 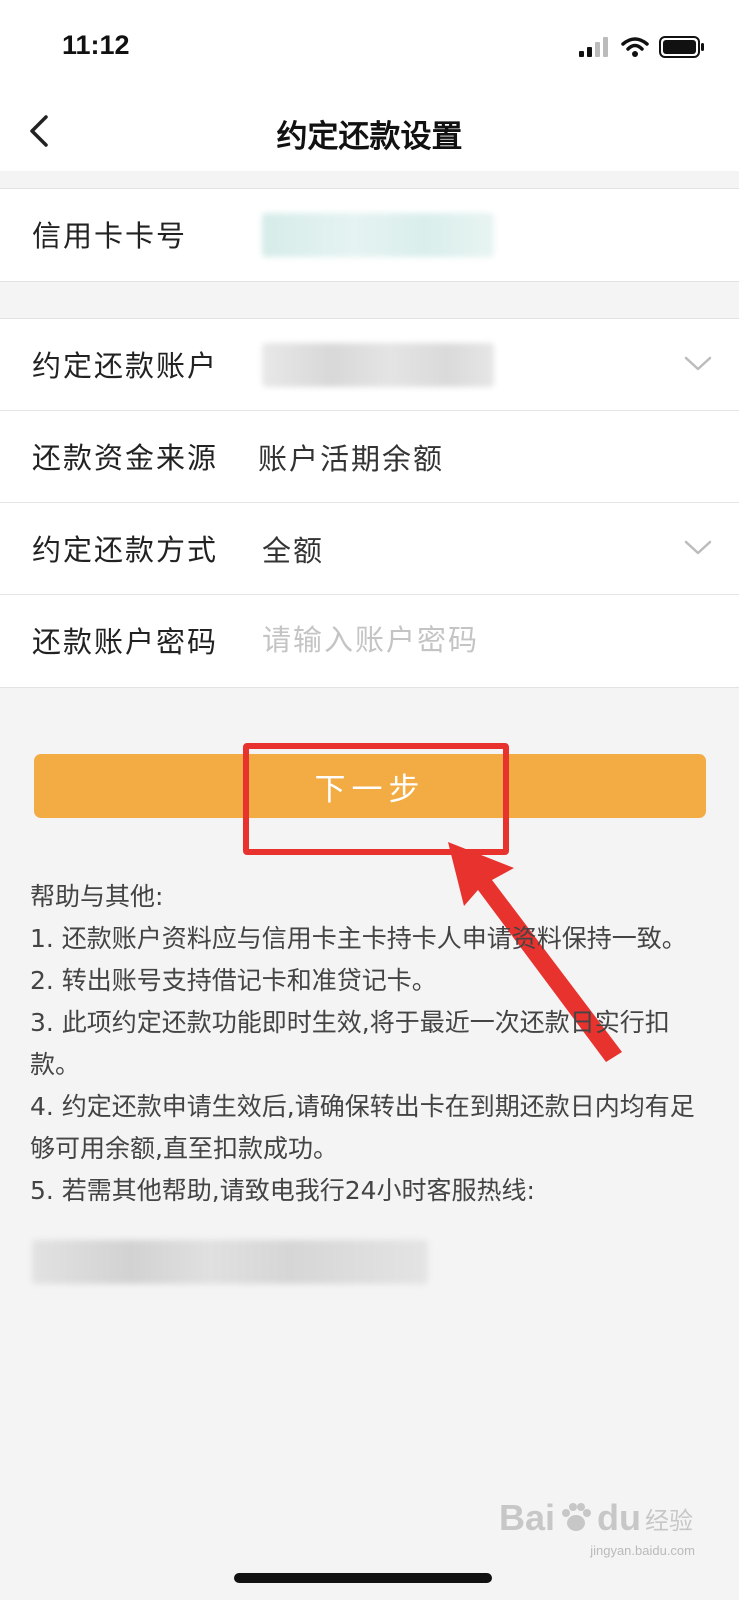 What do you see at coordinates (669, 1520) in the screenshot?
I see `watermark-cn: 经验` at bounding box center [669, 1520].